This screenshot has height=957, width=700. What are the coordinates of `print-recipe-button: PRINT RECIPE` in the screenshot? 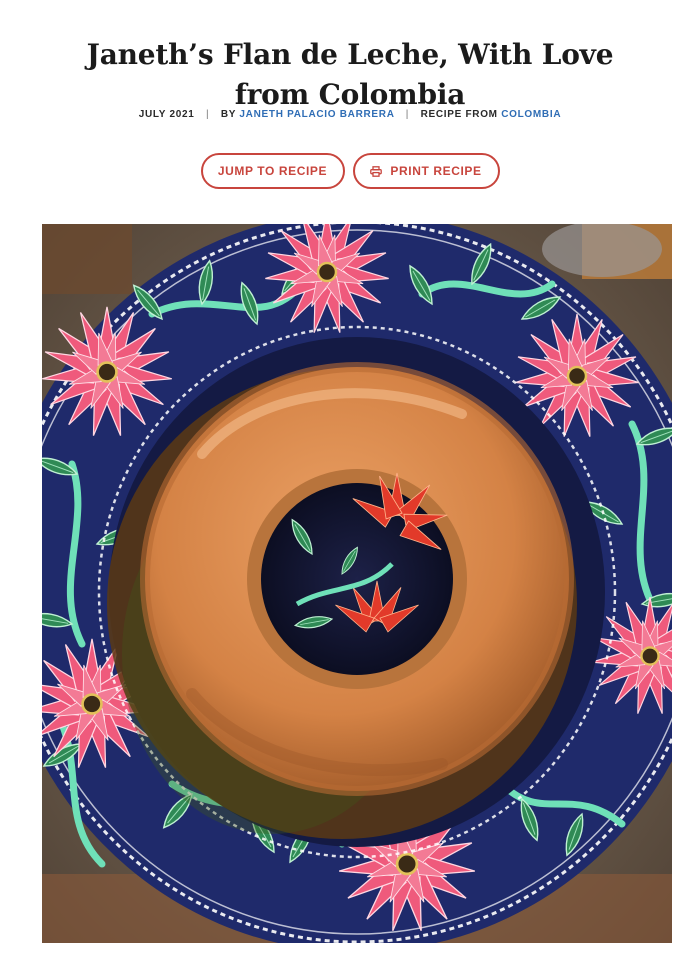 It's located at (426, 171).